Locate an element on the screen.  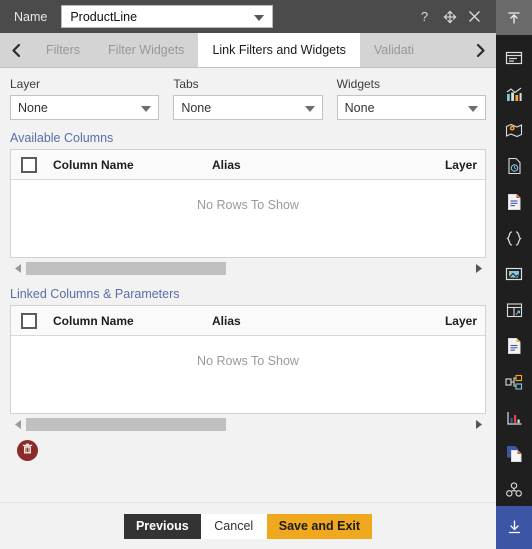
question-mark-icon: ? is located at coordinates (424, 16).